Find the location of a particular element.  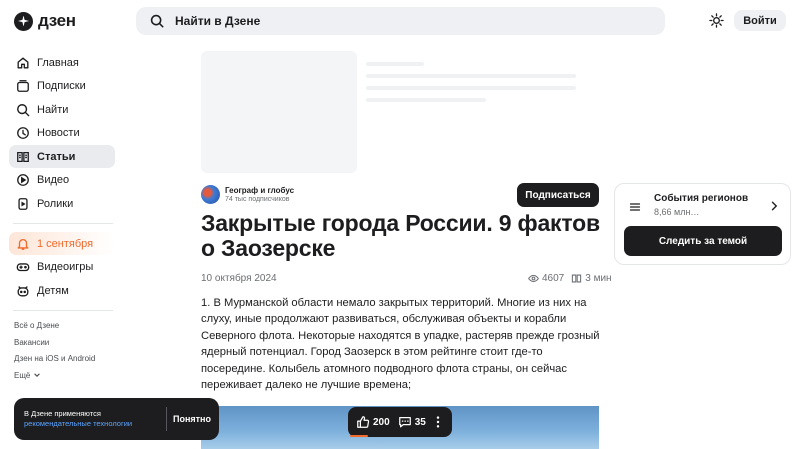

more-button is located at coordinates (438, 422).